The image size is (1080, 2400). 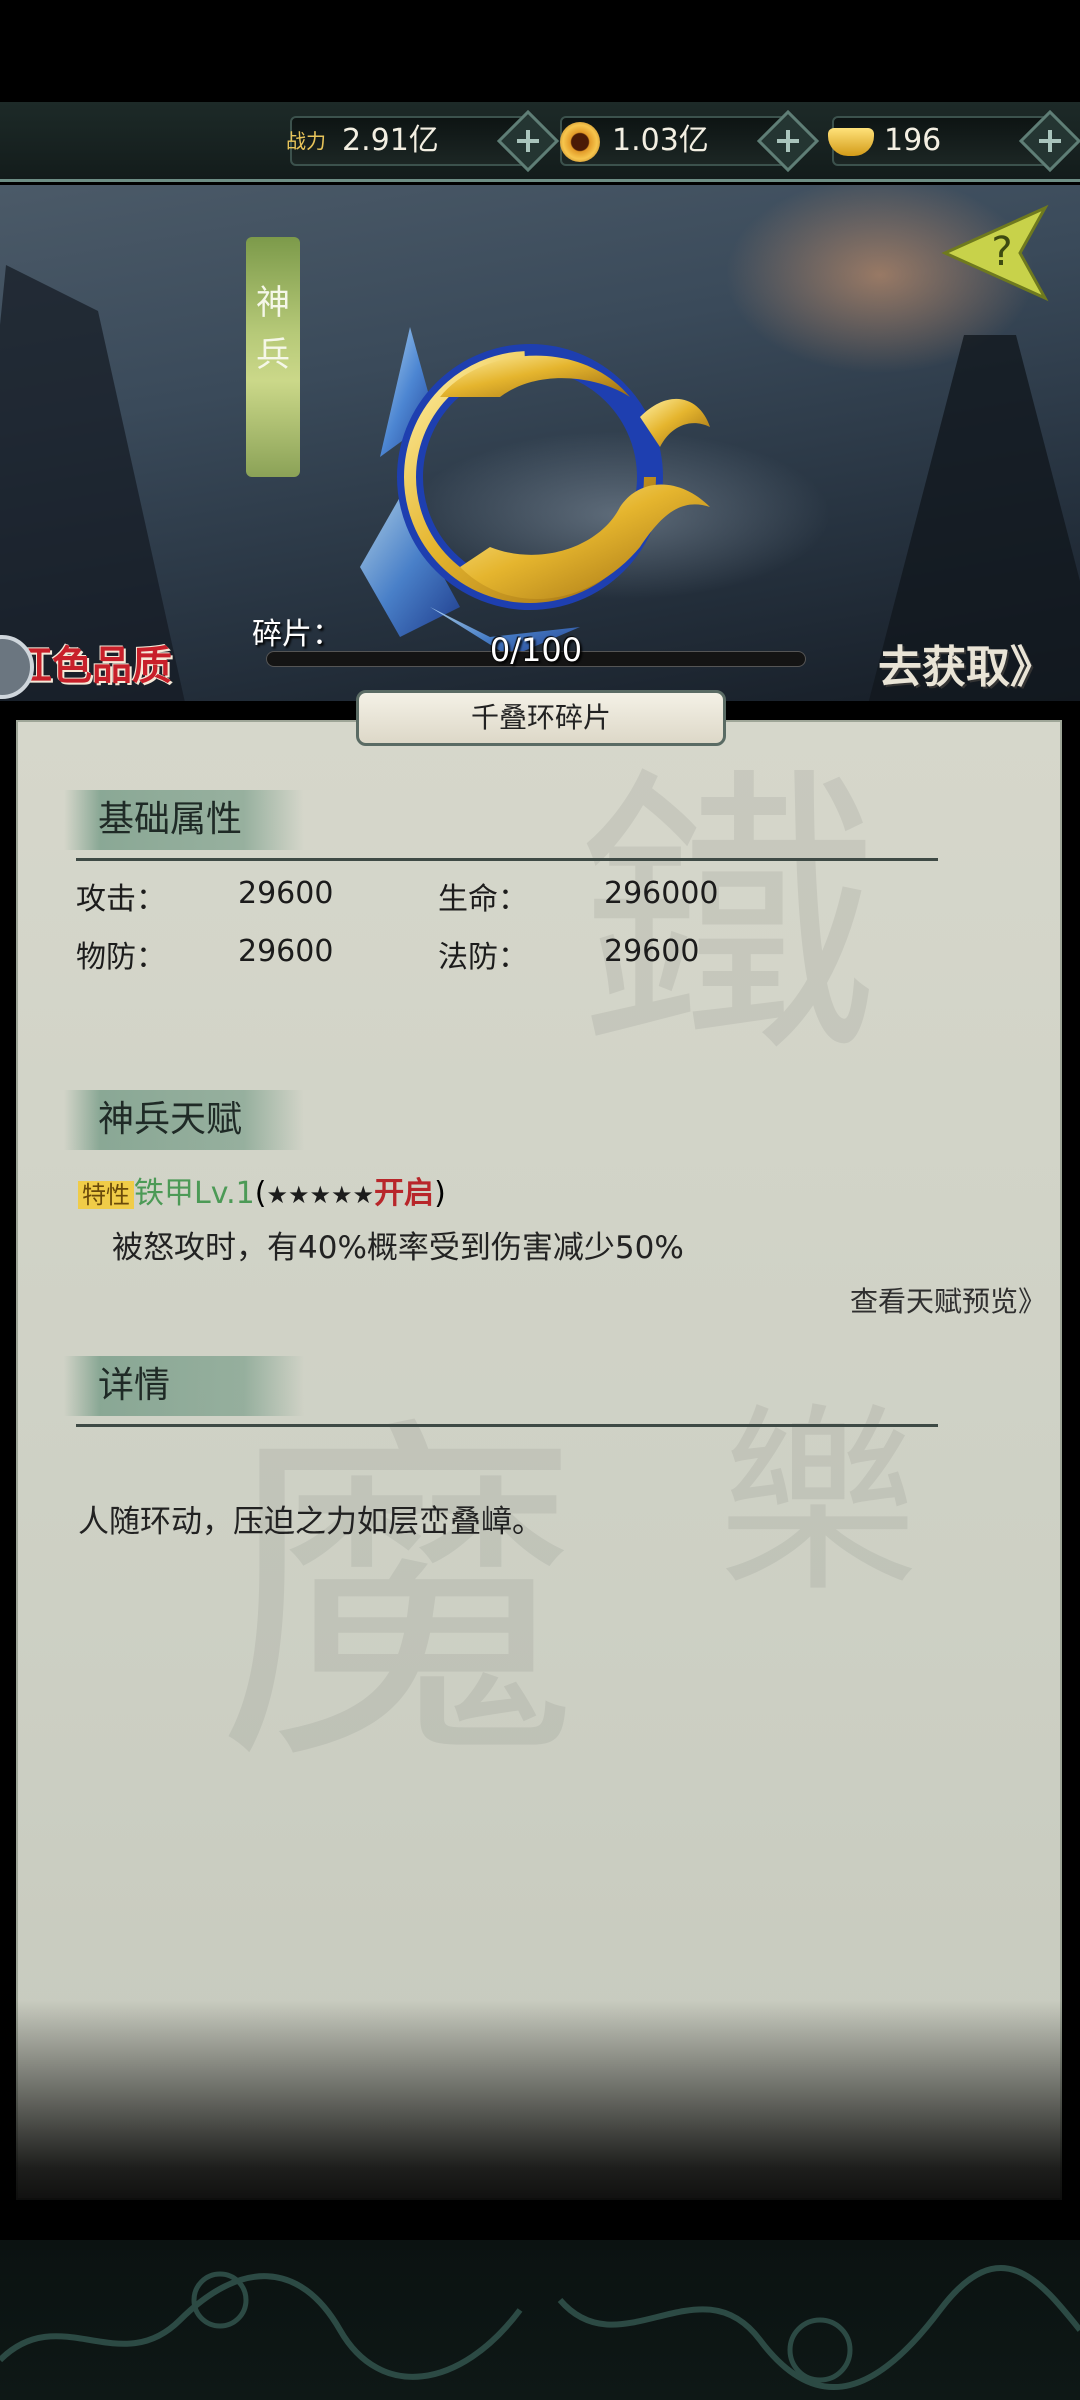 I want to click on combat-power-plus-button, so click(x=528, y=141).